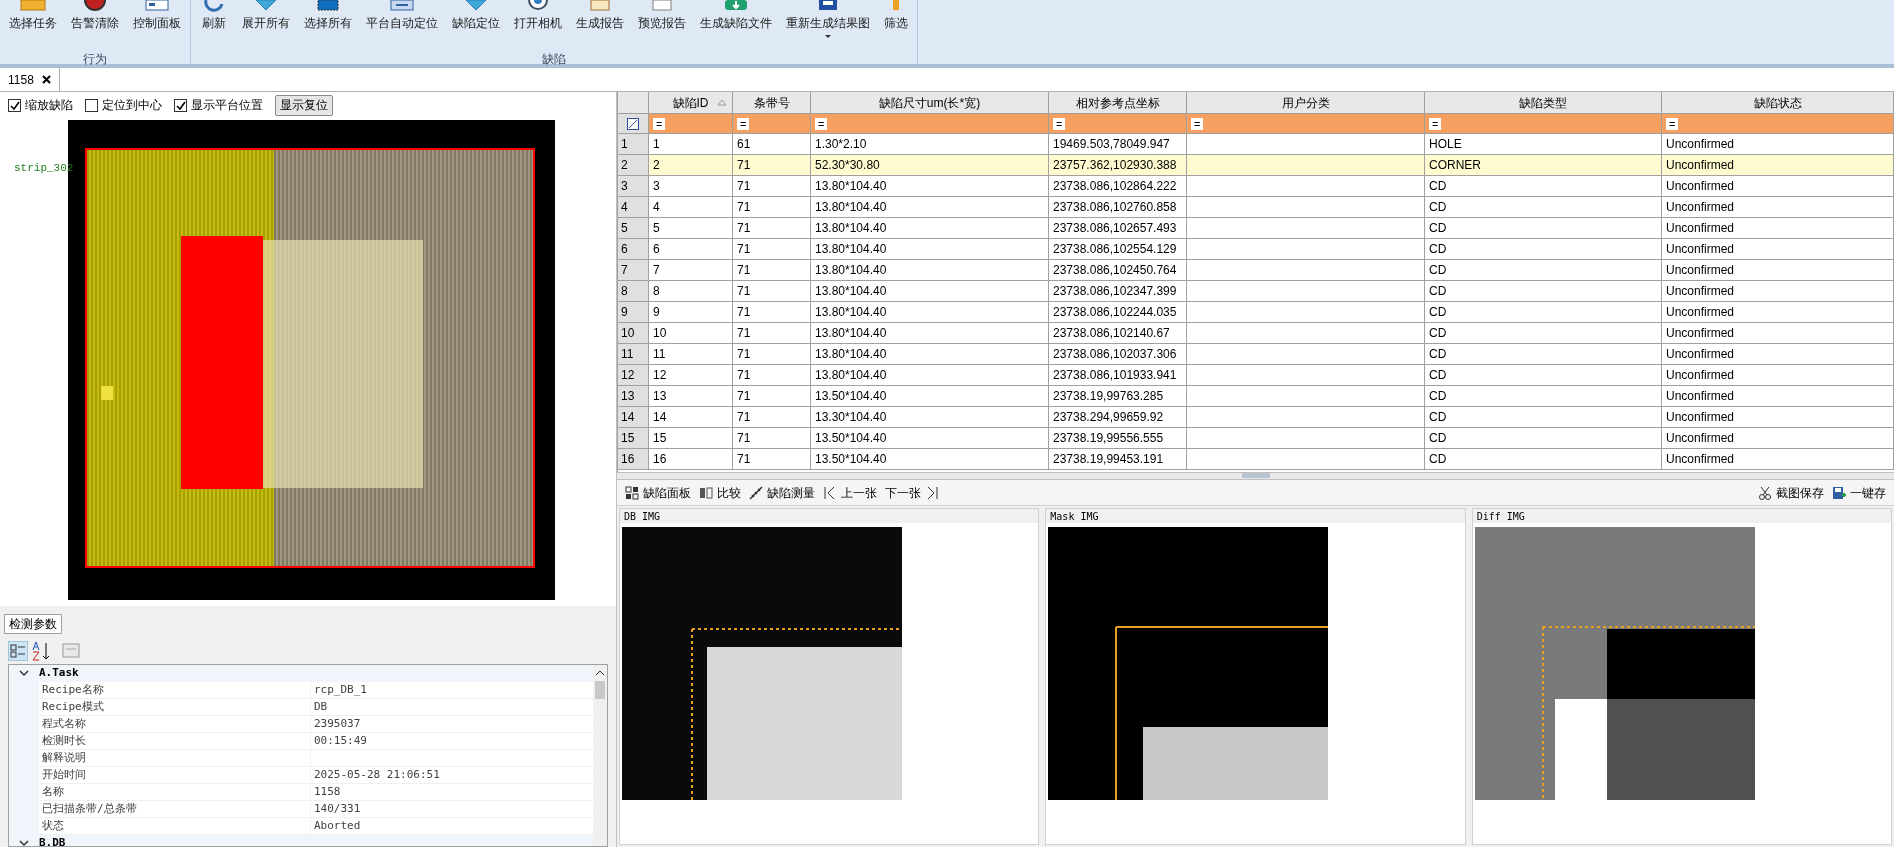 The image size is (1894, 847). I want to click on table-row: 6 6 71 13.80*104.40 23738.086,102554.129 CD Unconfirmed, so click(1256, 249).